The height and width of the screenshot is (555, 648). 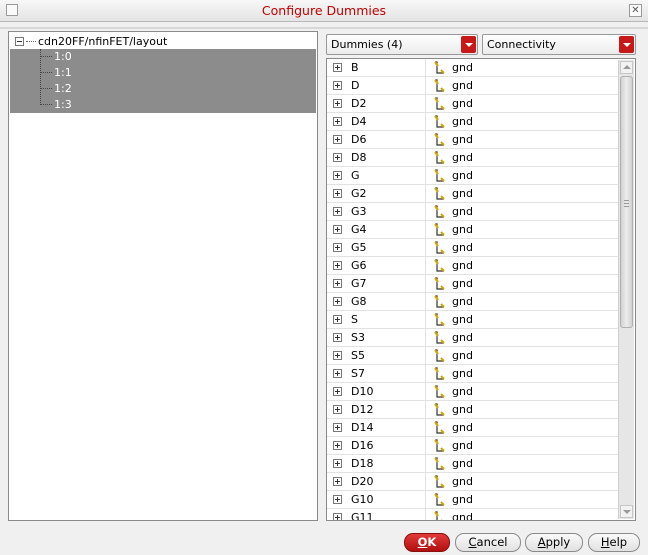 I want to click on list-row: D20 gnd, so click(x=473, y=482).